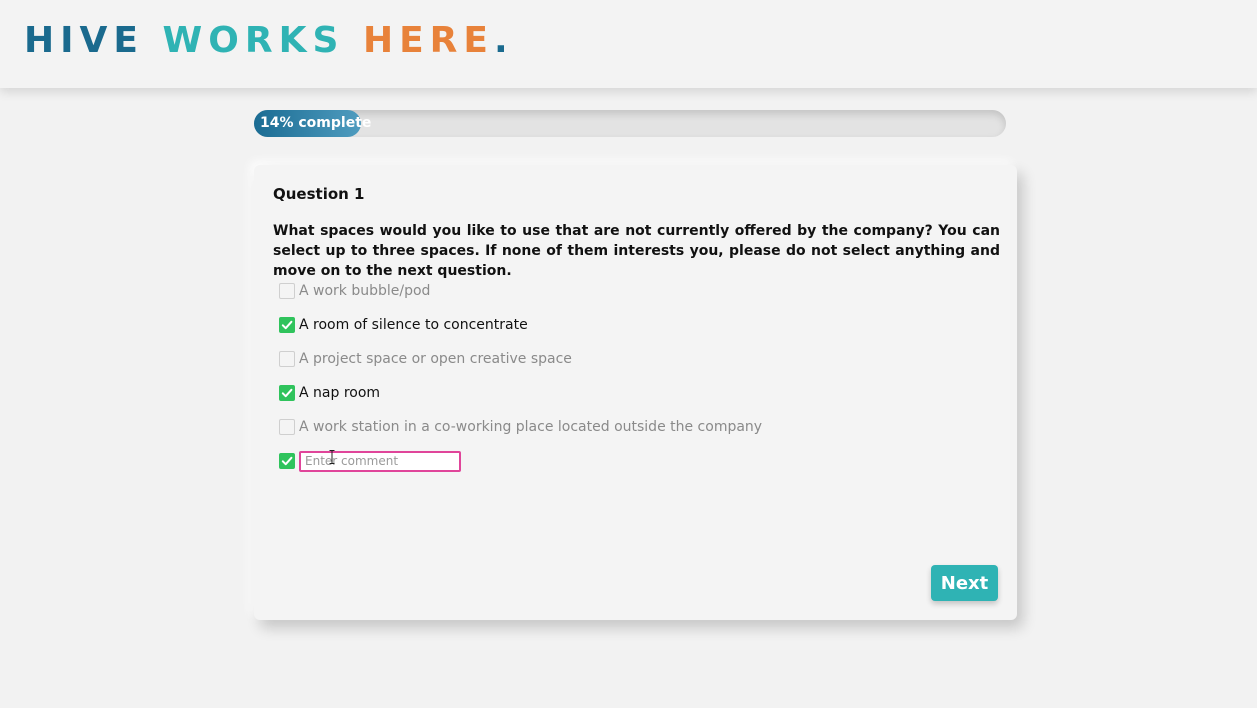  I want to click on option-nap-room: A nap room, so click(329, 393).